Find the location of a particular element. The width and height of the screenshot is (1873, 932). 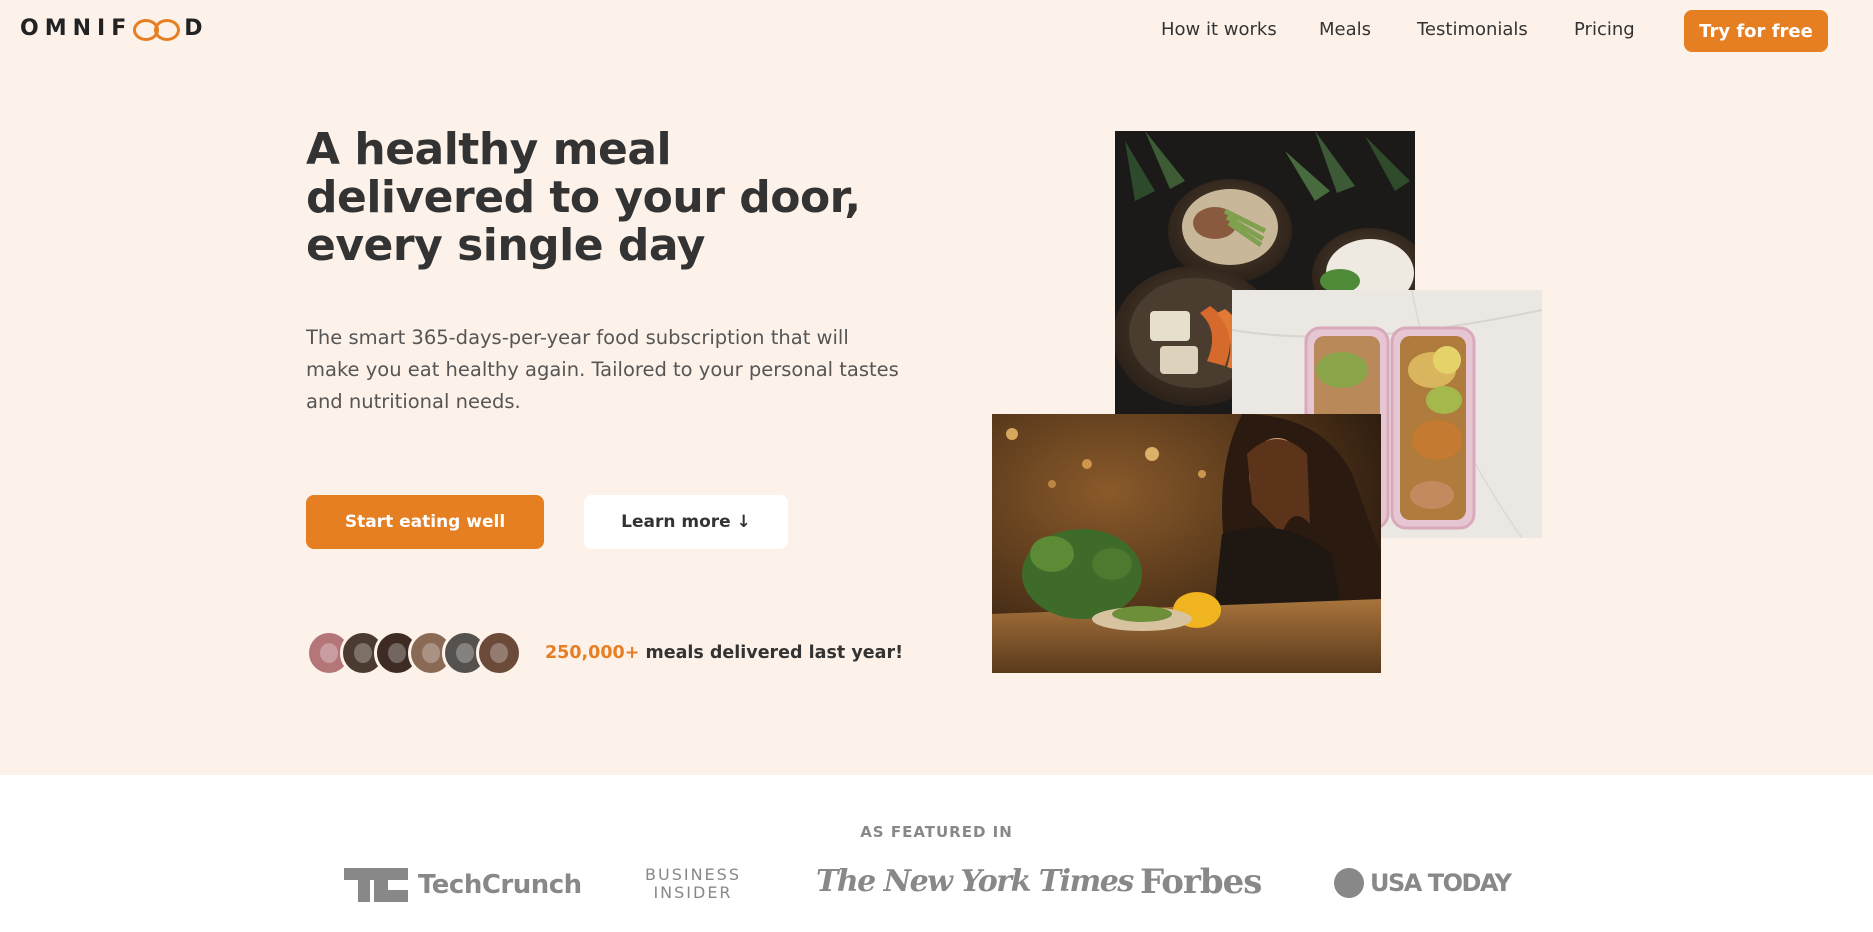

techcrunch-logo: TechCrunch is located at coordinates (463, 885).